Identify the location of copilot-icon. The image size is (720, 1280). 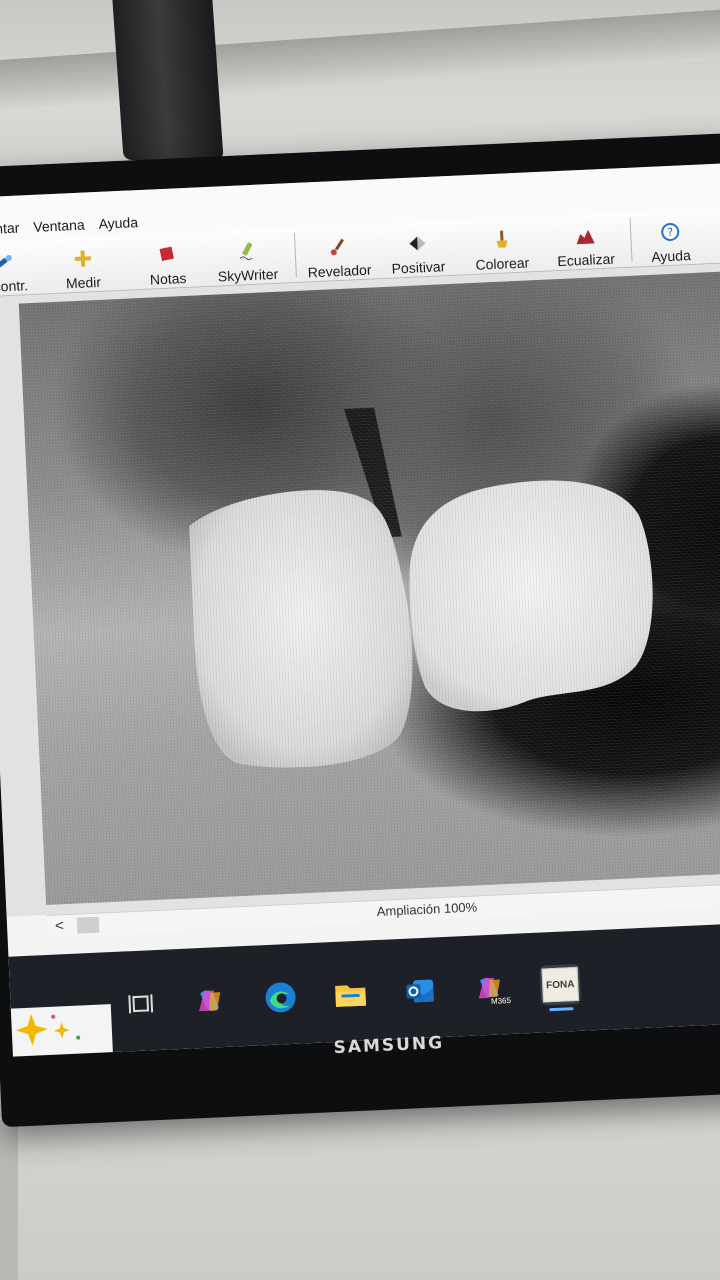
(210, 1001).